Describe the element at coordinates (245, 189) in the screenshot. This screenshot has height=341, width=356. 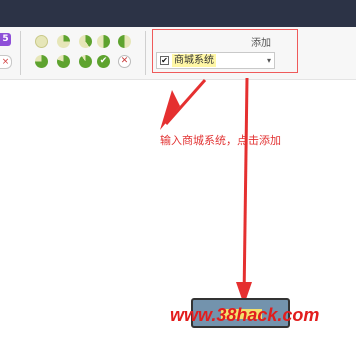
I see `arrow-to-add-button` at that location.